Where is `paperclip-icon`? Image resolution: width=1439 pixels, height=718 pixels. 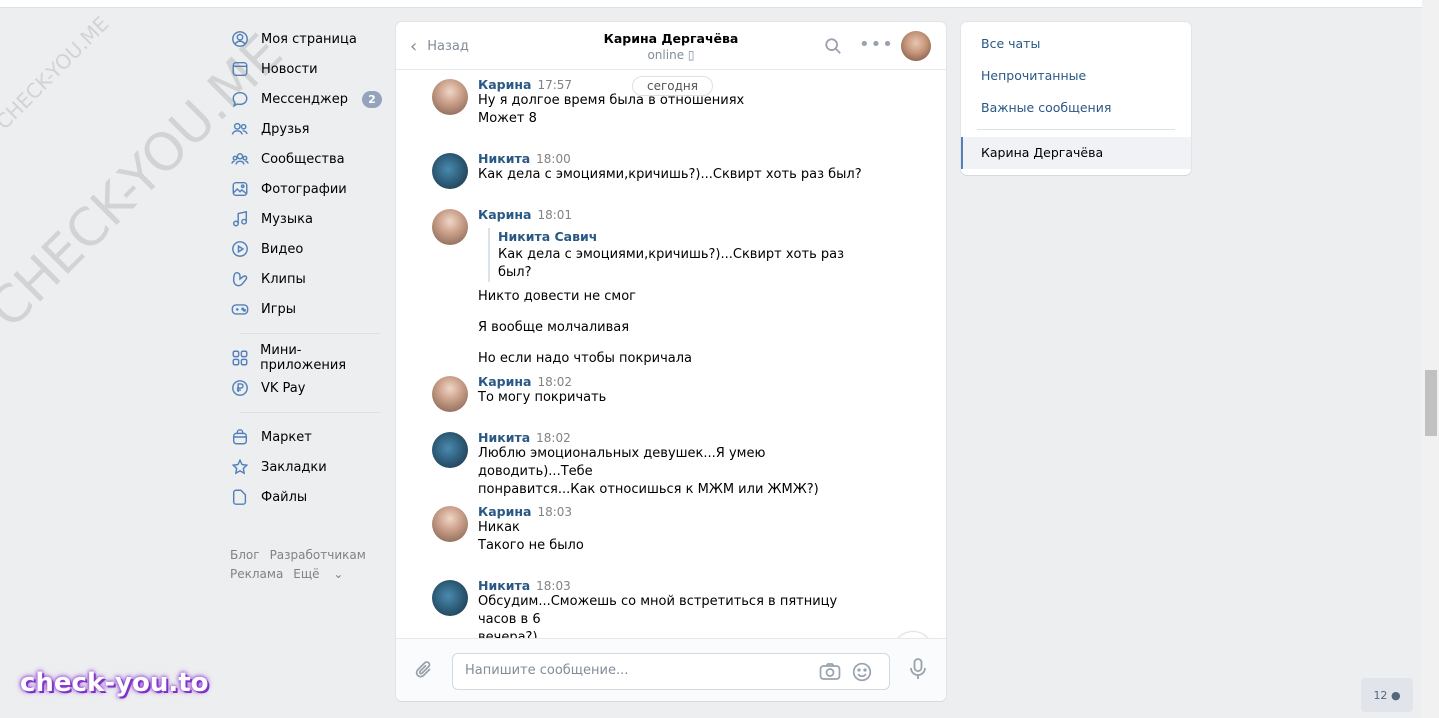
paperclip-icon is located at coordinates (424, 672).